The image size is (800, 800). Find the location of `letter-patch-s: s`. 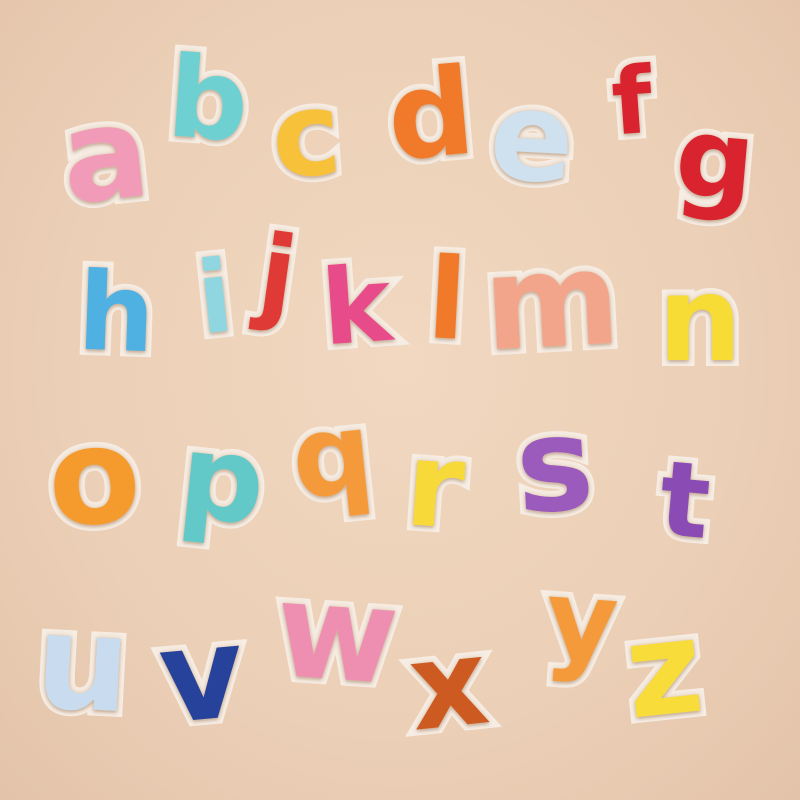

letter-patch-s: s is located at coordinates (554, 465).